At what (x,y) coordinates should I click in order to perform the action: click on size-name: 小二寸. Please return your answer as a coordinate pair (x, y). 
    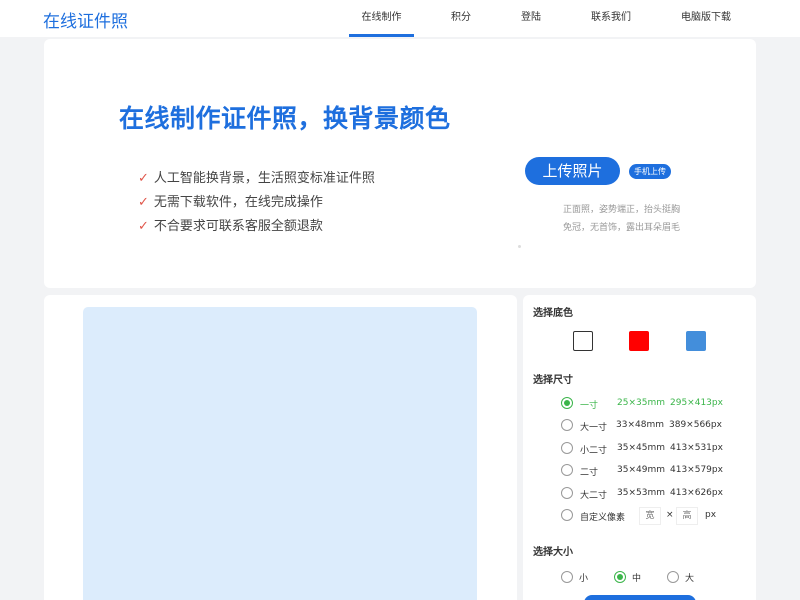
    Looking at the image, I should click on (594, 451).